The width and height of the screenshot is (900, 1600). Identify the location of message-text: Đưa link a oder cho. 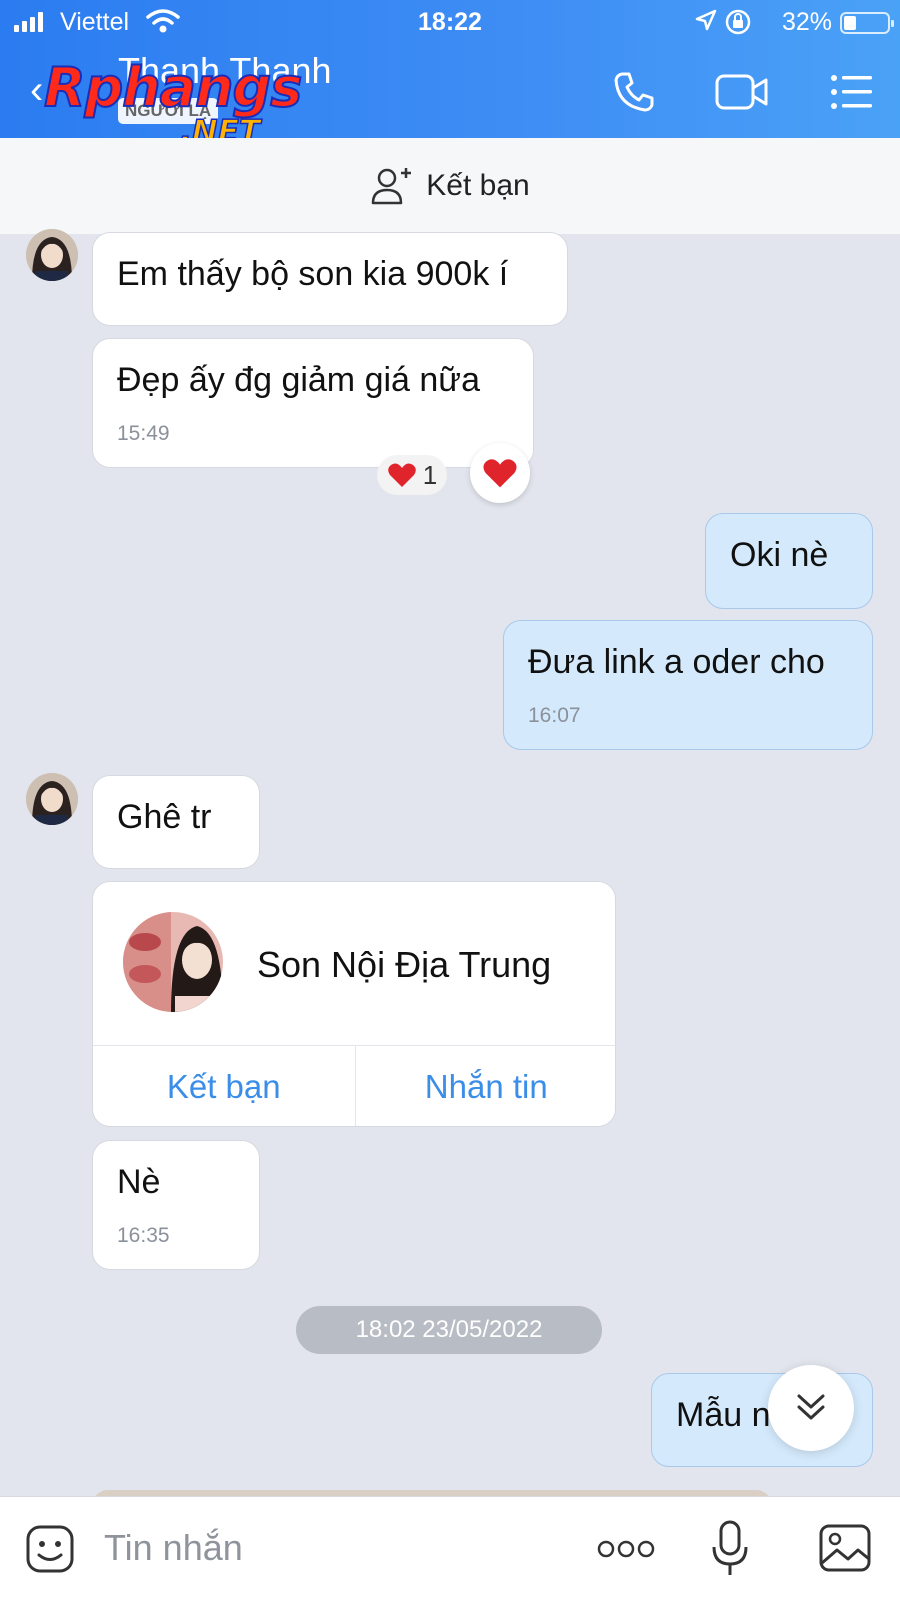
(676, 662).